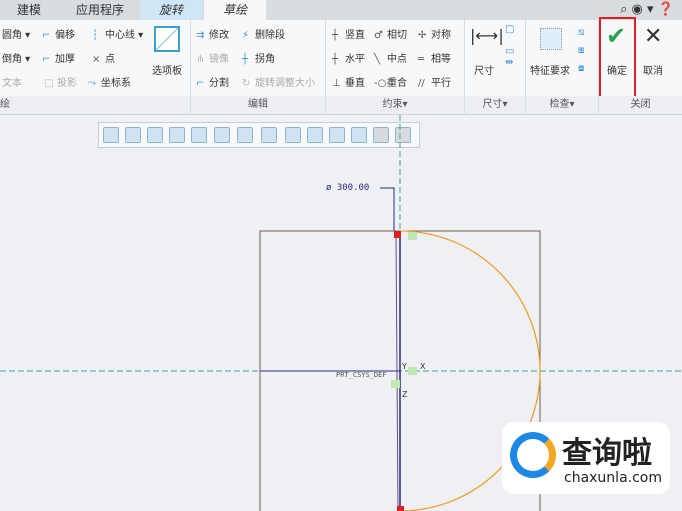 The image size is (682, 511). What do you see at coordinates (397, 372) in the screenshot?
I see `sketch-line` at bounding box center [397, 372].